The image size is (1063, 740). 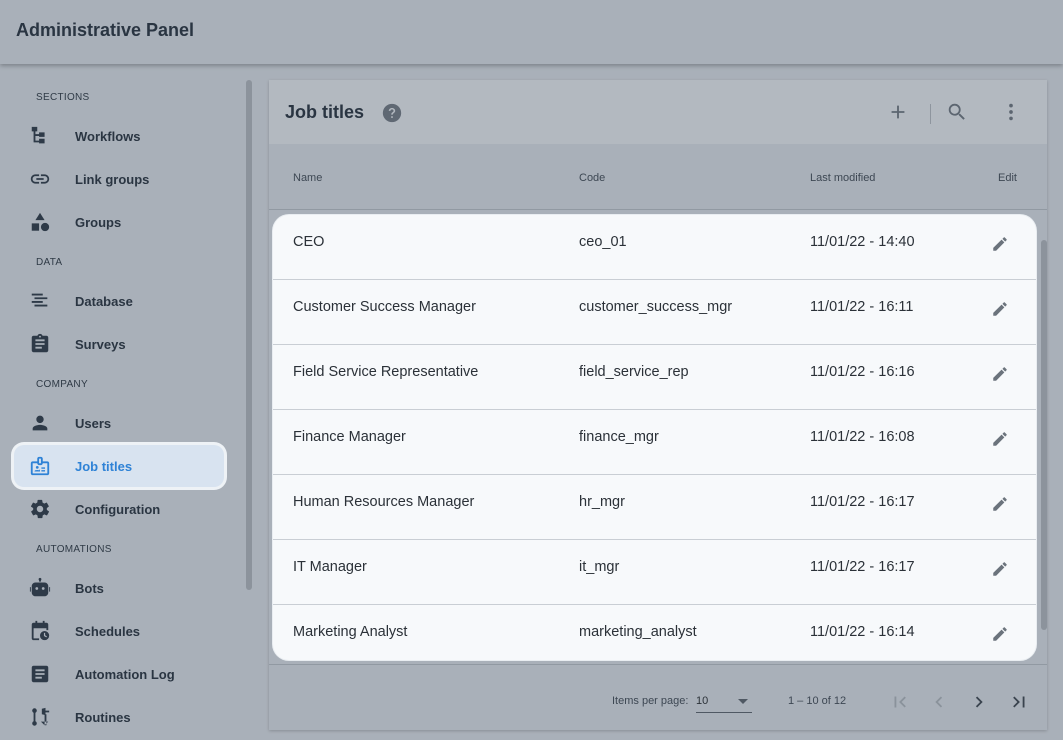 What do you see at coordinates (40, 179) in the screenshot?
I see `link-icon` at bounding box center [40, 179].